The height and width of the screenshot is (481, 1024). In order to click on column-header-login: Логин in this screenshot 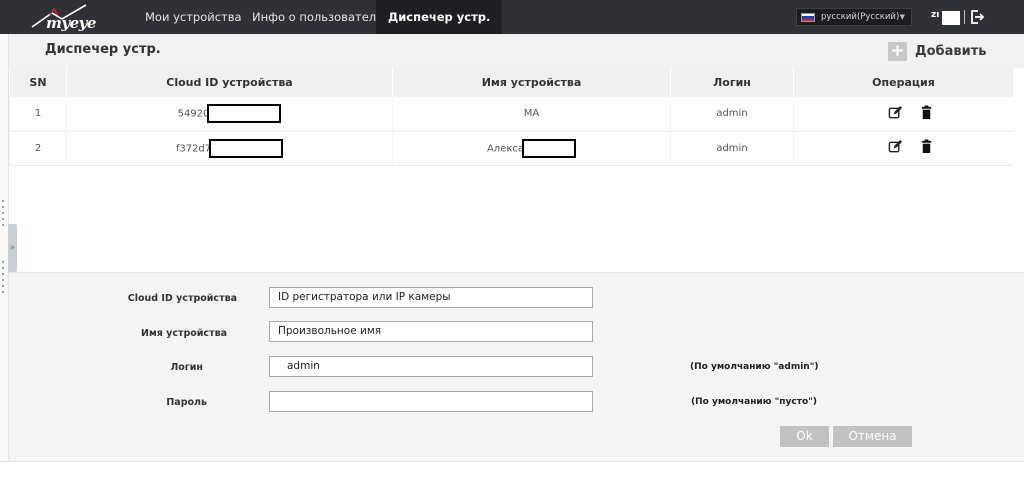, I will do `click(732, 82)`.